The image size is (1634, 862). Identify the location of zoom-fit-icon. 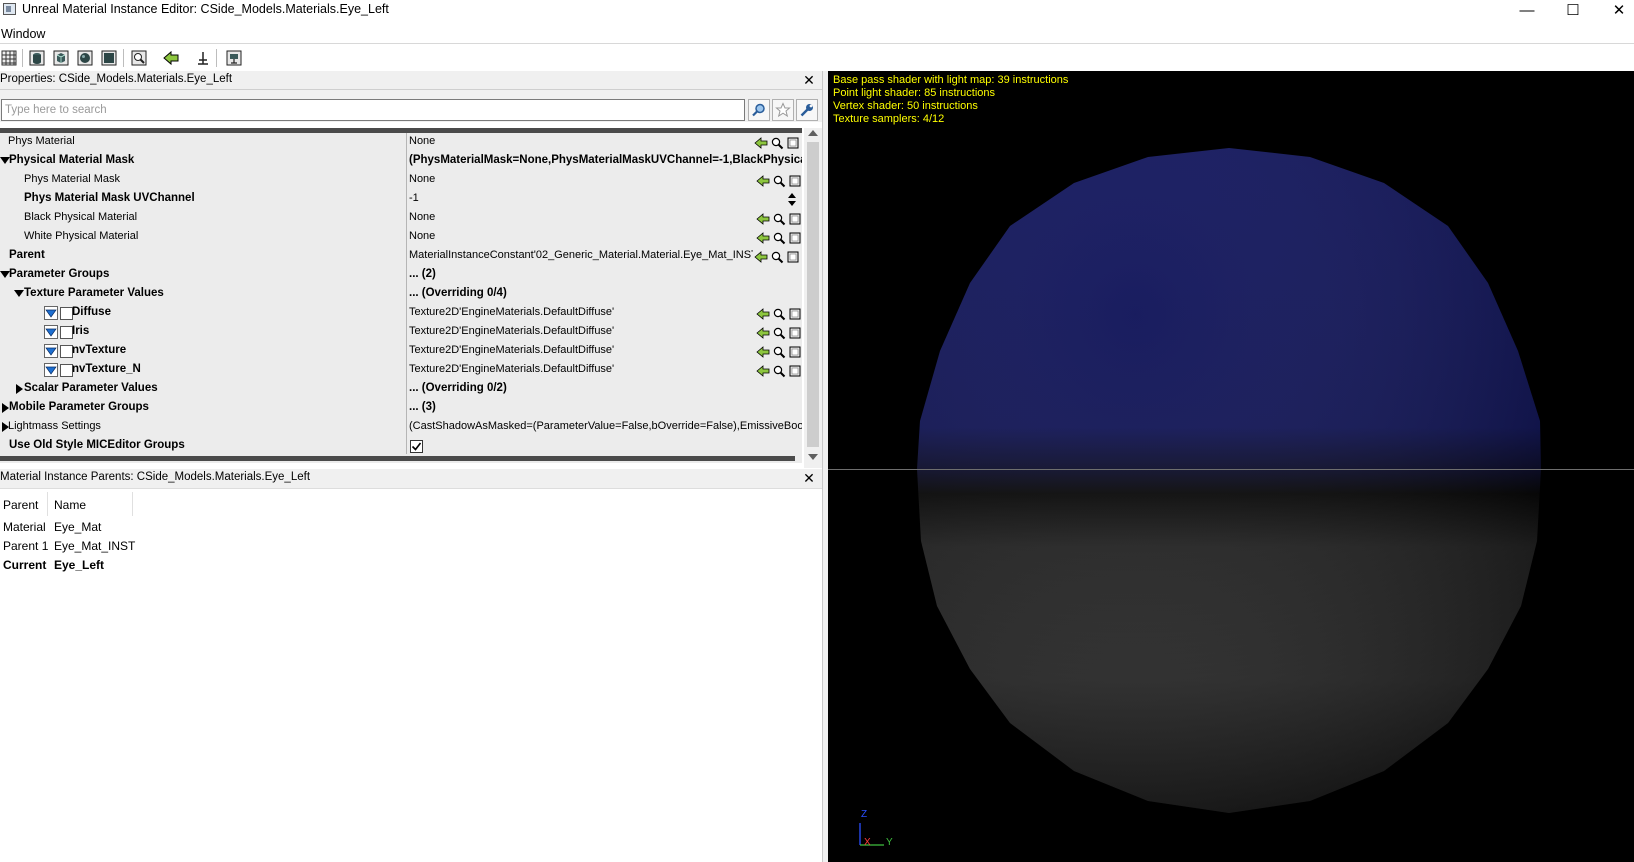
(139, 58).